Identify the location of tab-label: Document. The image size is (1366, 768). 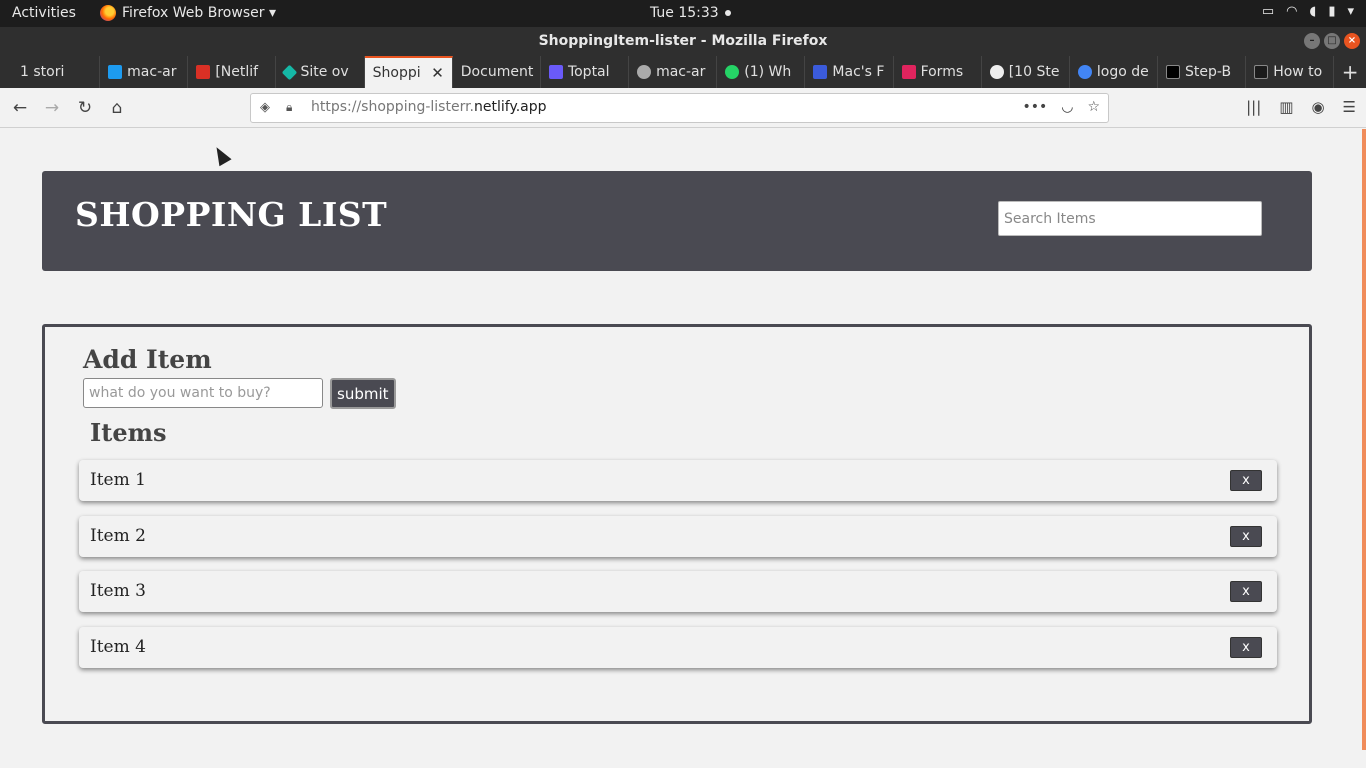
(497, 72).